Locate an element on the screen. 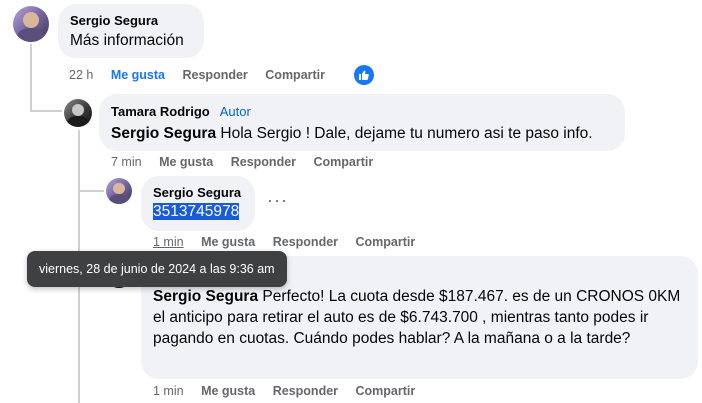 Image resolution: width=702 pixels, height=403 pixels. comment-author: Tamara Rodrigo is located at coordinates (160, 111).